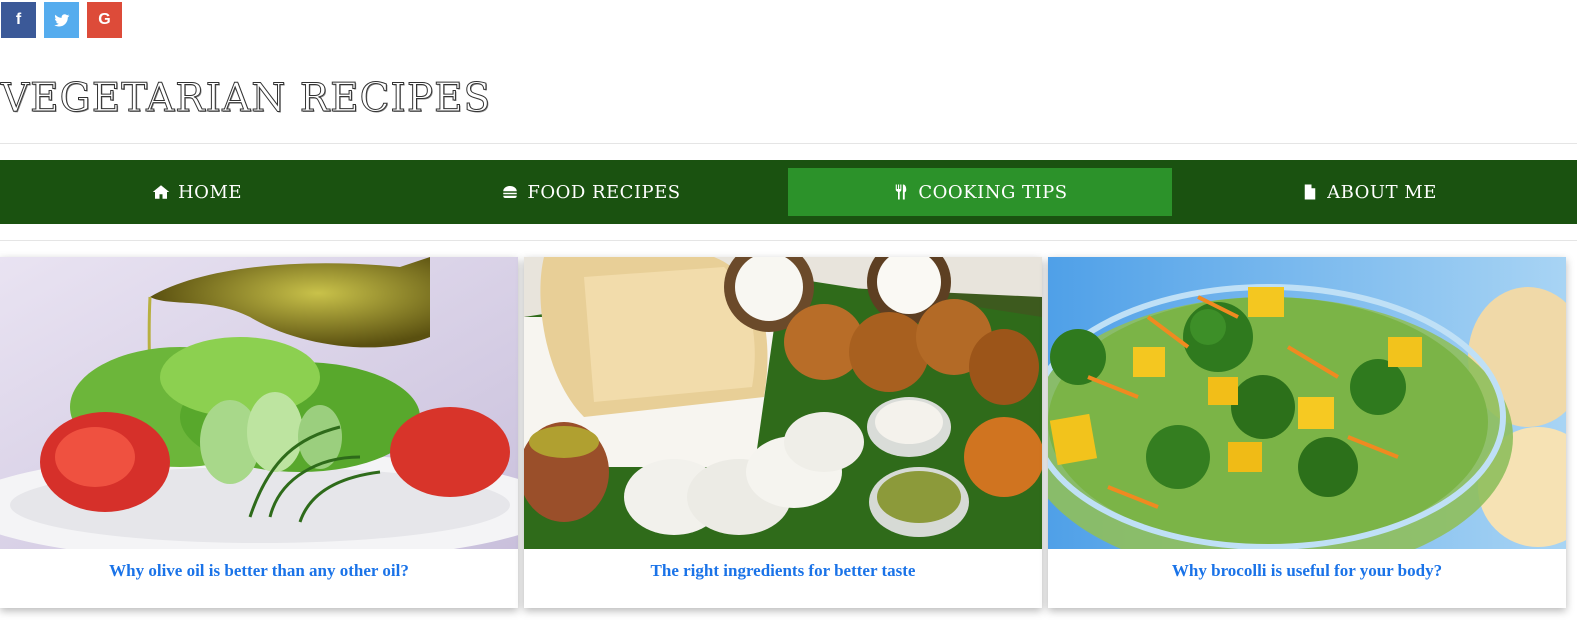 The height and width of the screenshot is (632, 1577). I want to click on document-icon, so click(1310, 192).